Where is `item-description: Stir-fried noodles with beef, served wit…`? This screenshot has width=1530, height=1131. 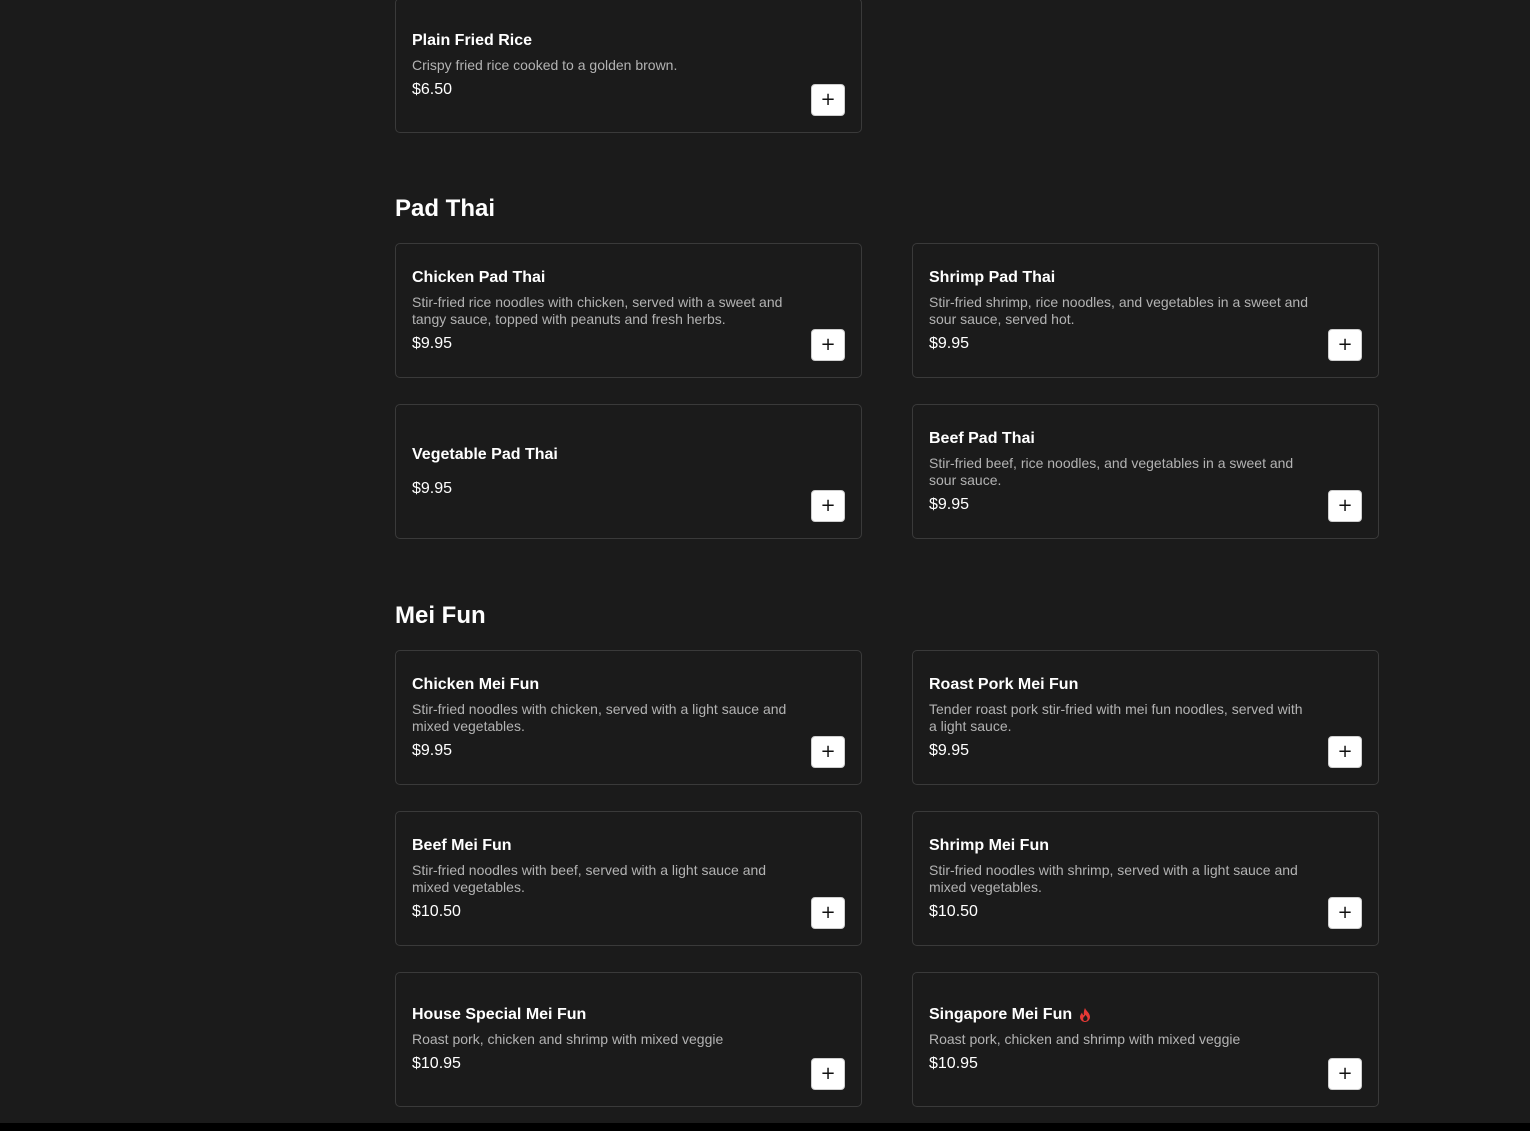
item-description: Stir-fried noodles with beef, served wit… is located at coordinates (589, 878).